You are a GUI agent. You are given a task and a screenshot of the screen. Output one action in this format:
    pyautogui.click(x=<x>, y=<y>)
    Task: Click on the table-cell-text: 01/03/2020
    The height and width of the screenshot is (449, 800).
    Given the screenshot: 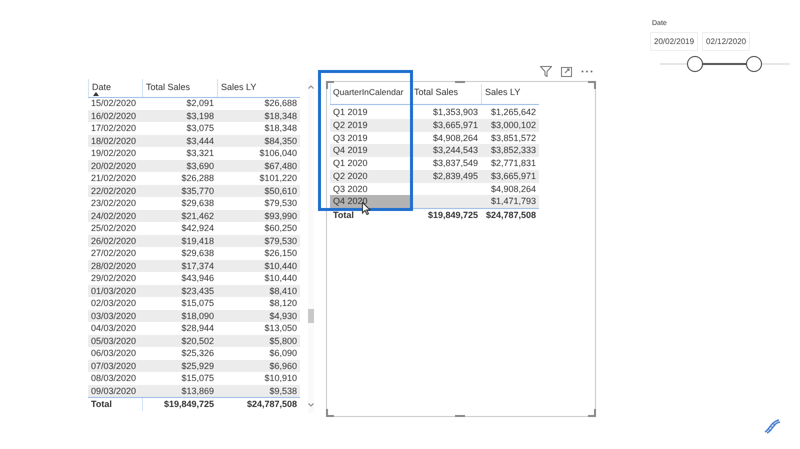 What is the action you would take?
    pyautogui.click(x=114, y=290)
    